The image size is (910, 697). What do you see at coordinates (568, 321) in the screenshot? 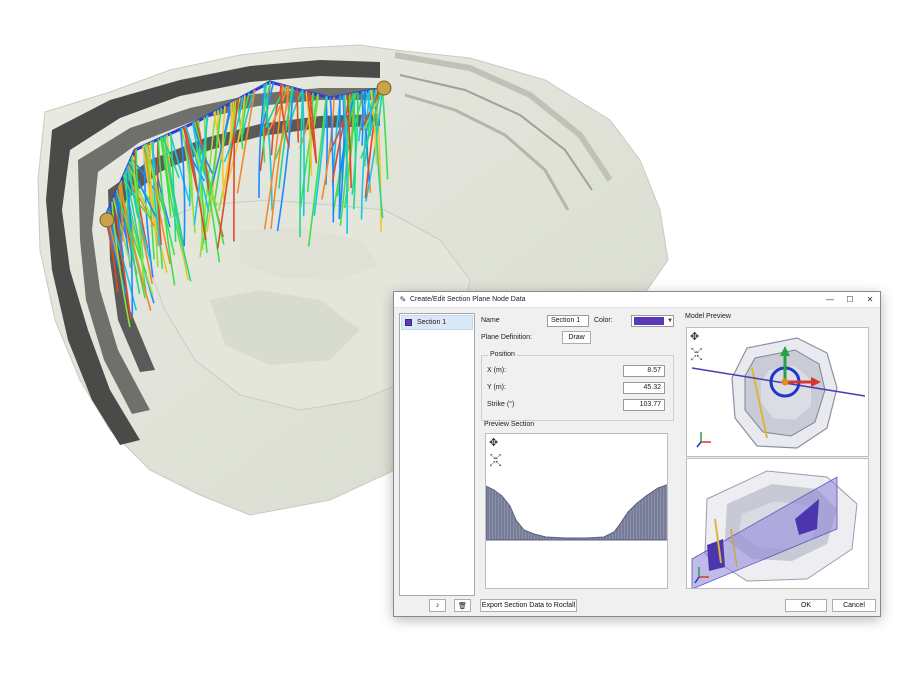
I see `name-field: Section 1` at bounding box center [568, 321].